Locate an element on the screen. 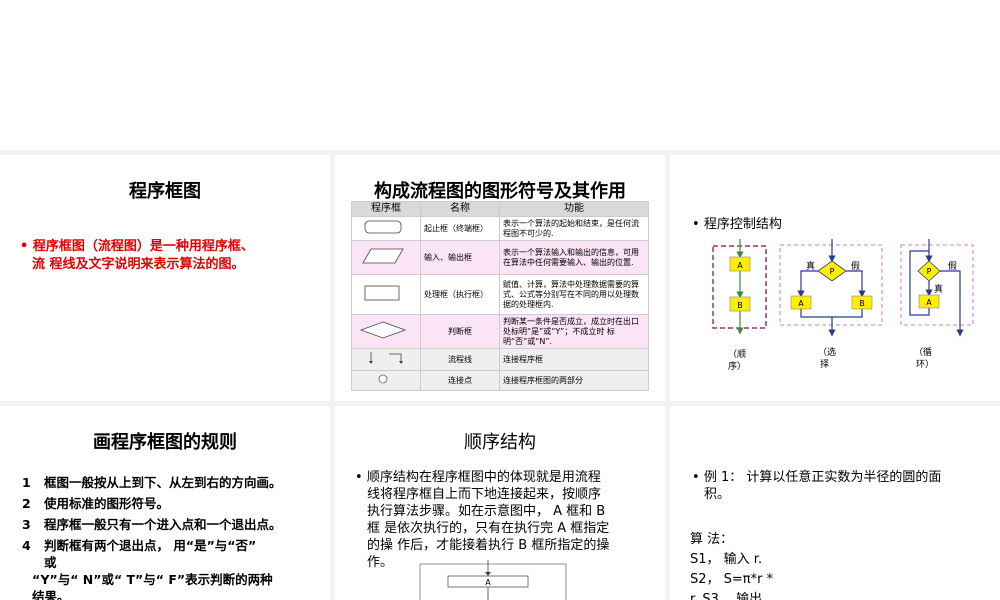 The width and height of the screenshot is (1000, 600). sel-box-b: B is located at coordinates (862, 303).